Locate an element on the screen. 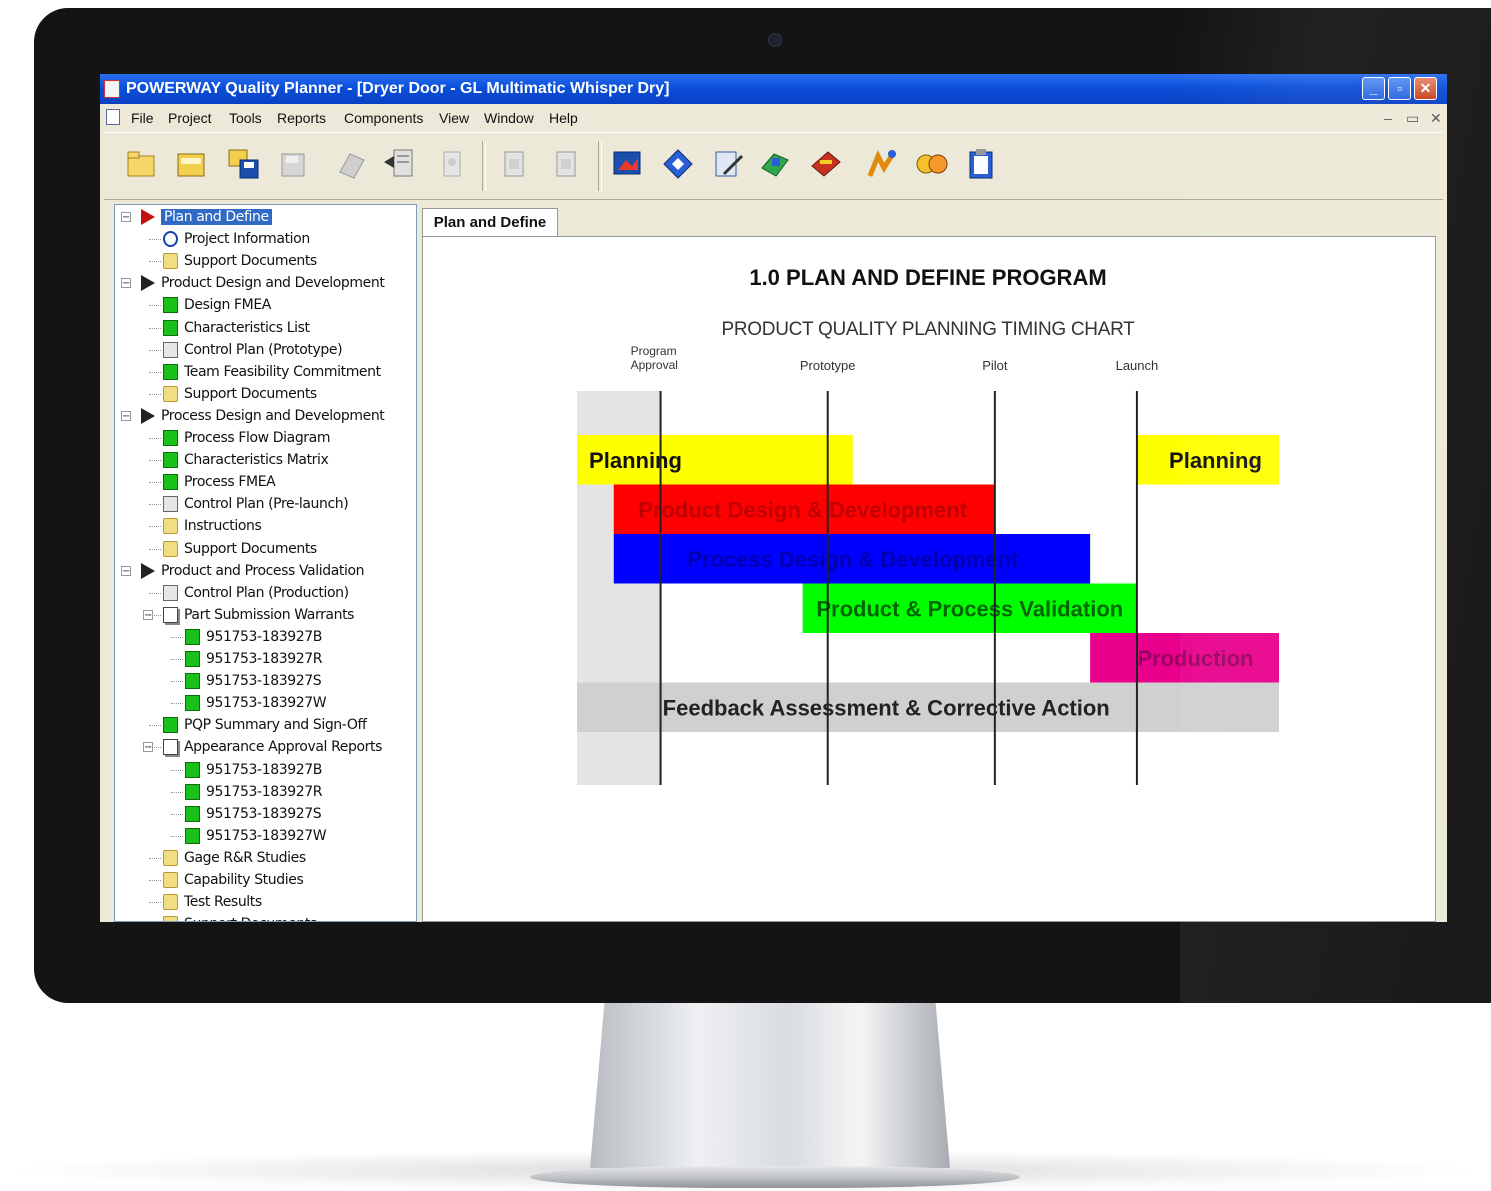  menu-help: Help is located at coordinates (563, 118).